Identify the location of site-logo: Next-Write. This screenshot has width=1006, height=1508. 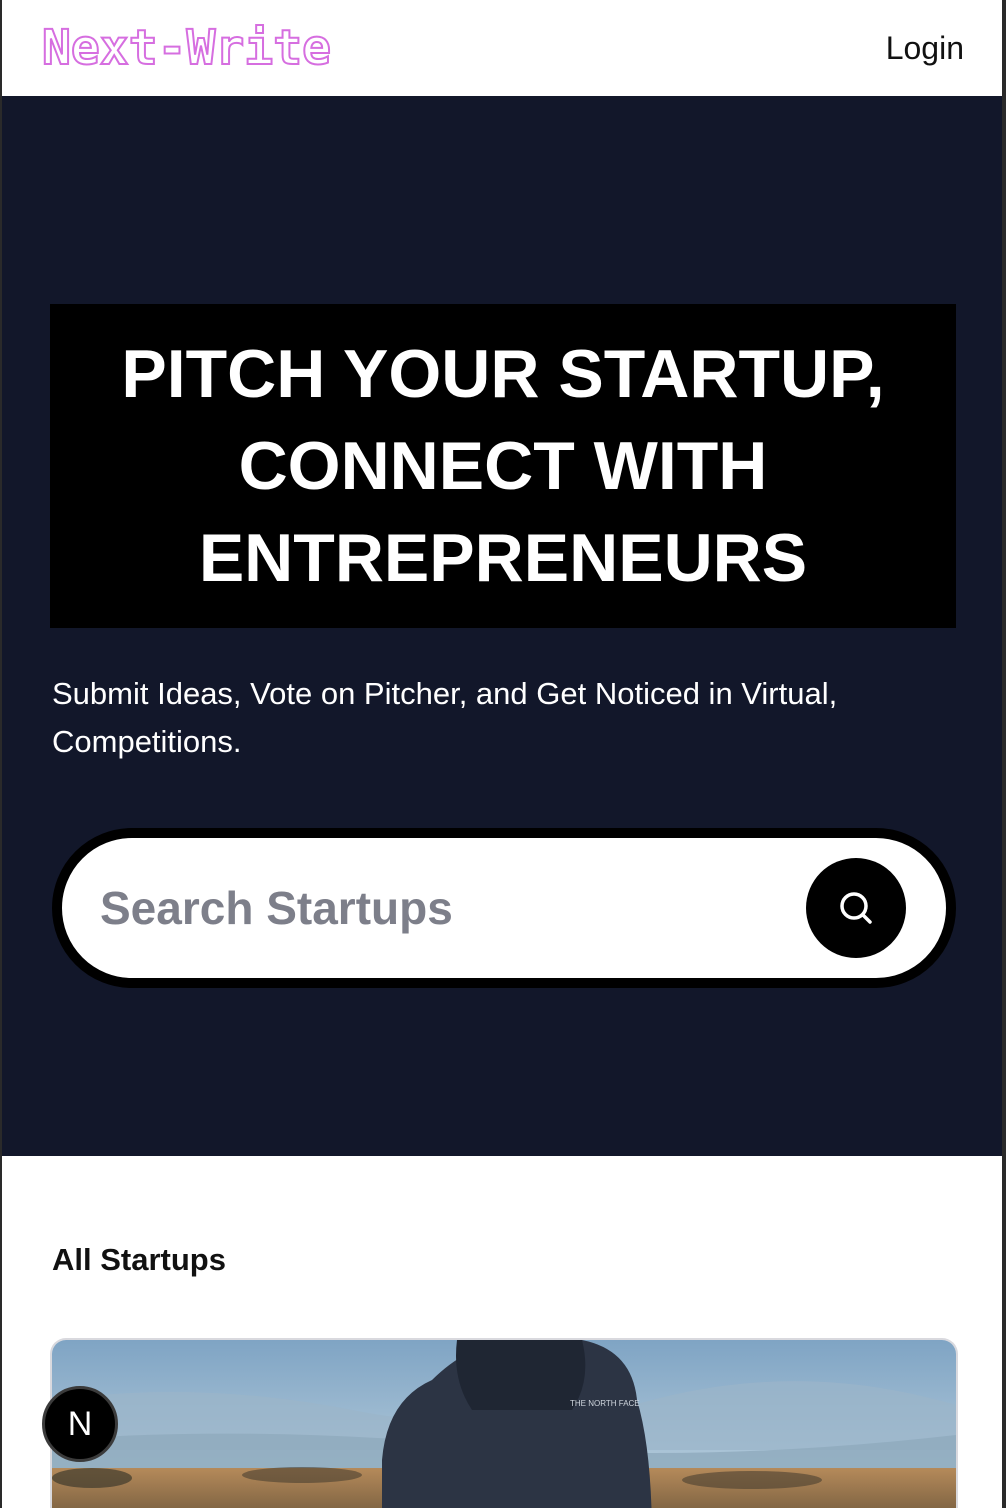
(186, 48).